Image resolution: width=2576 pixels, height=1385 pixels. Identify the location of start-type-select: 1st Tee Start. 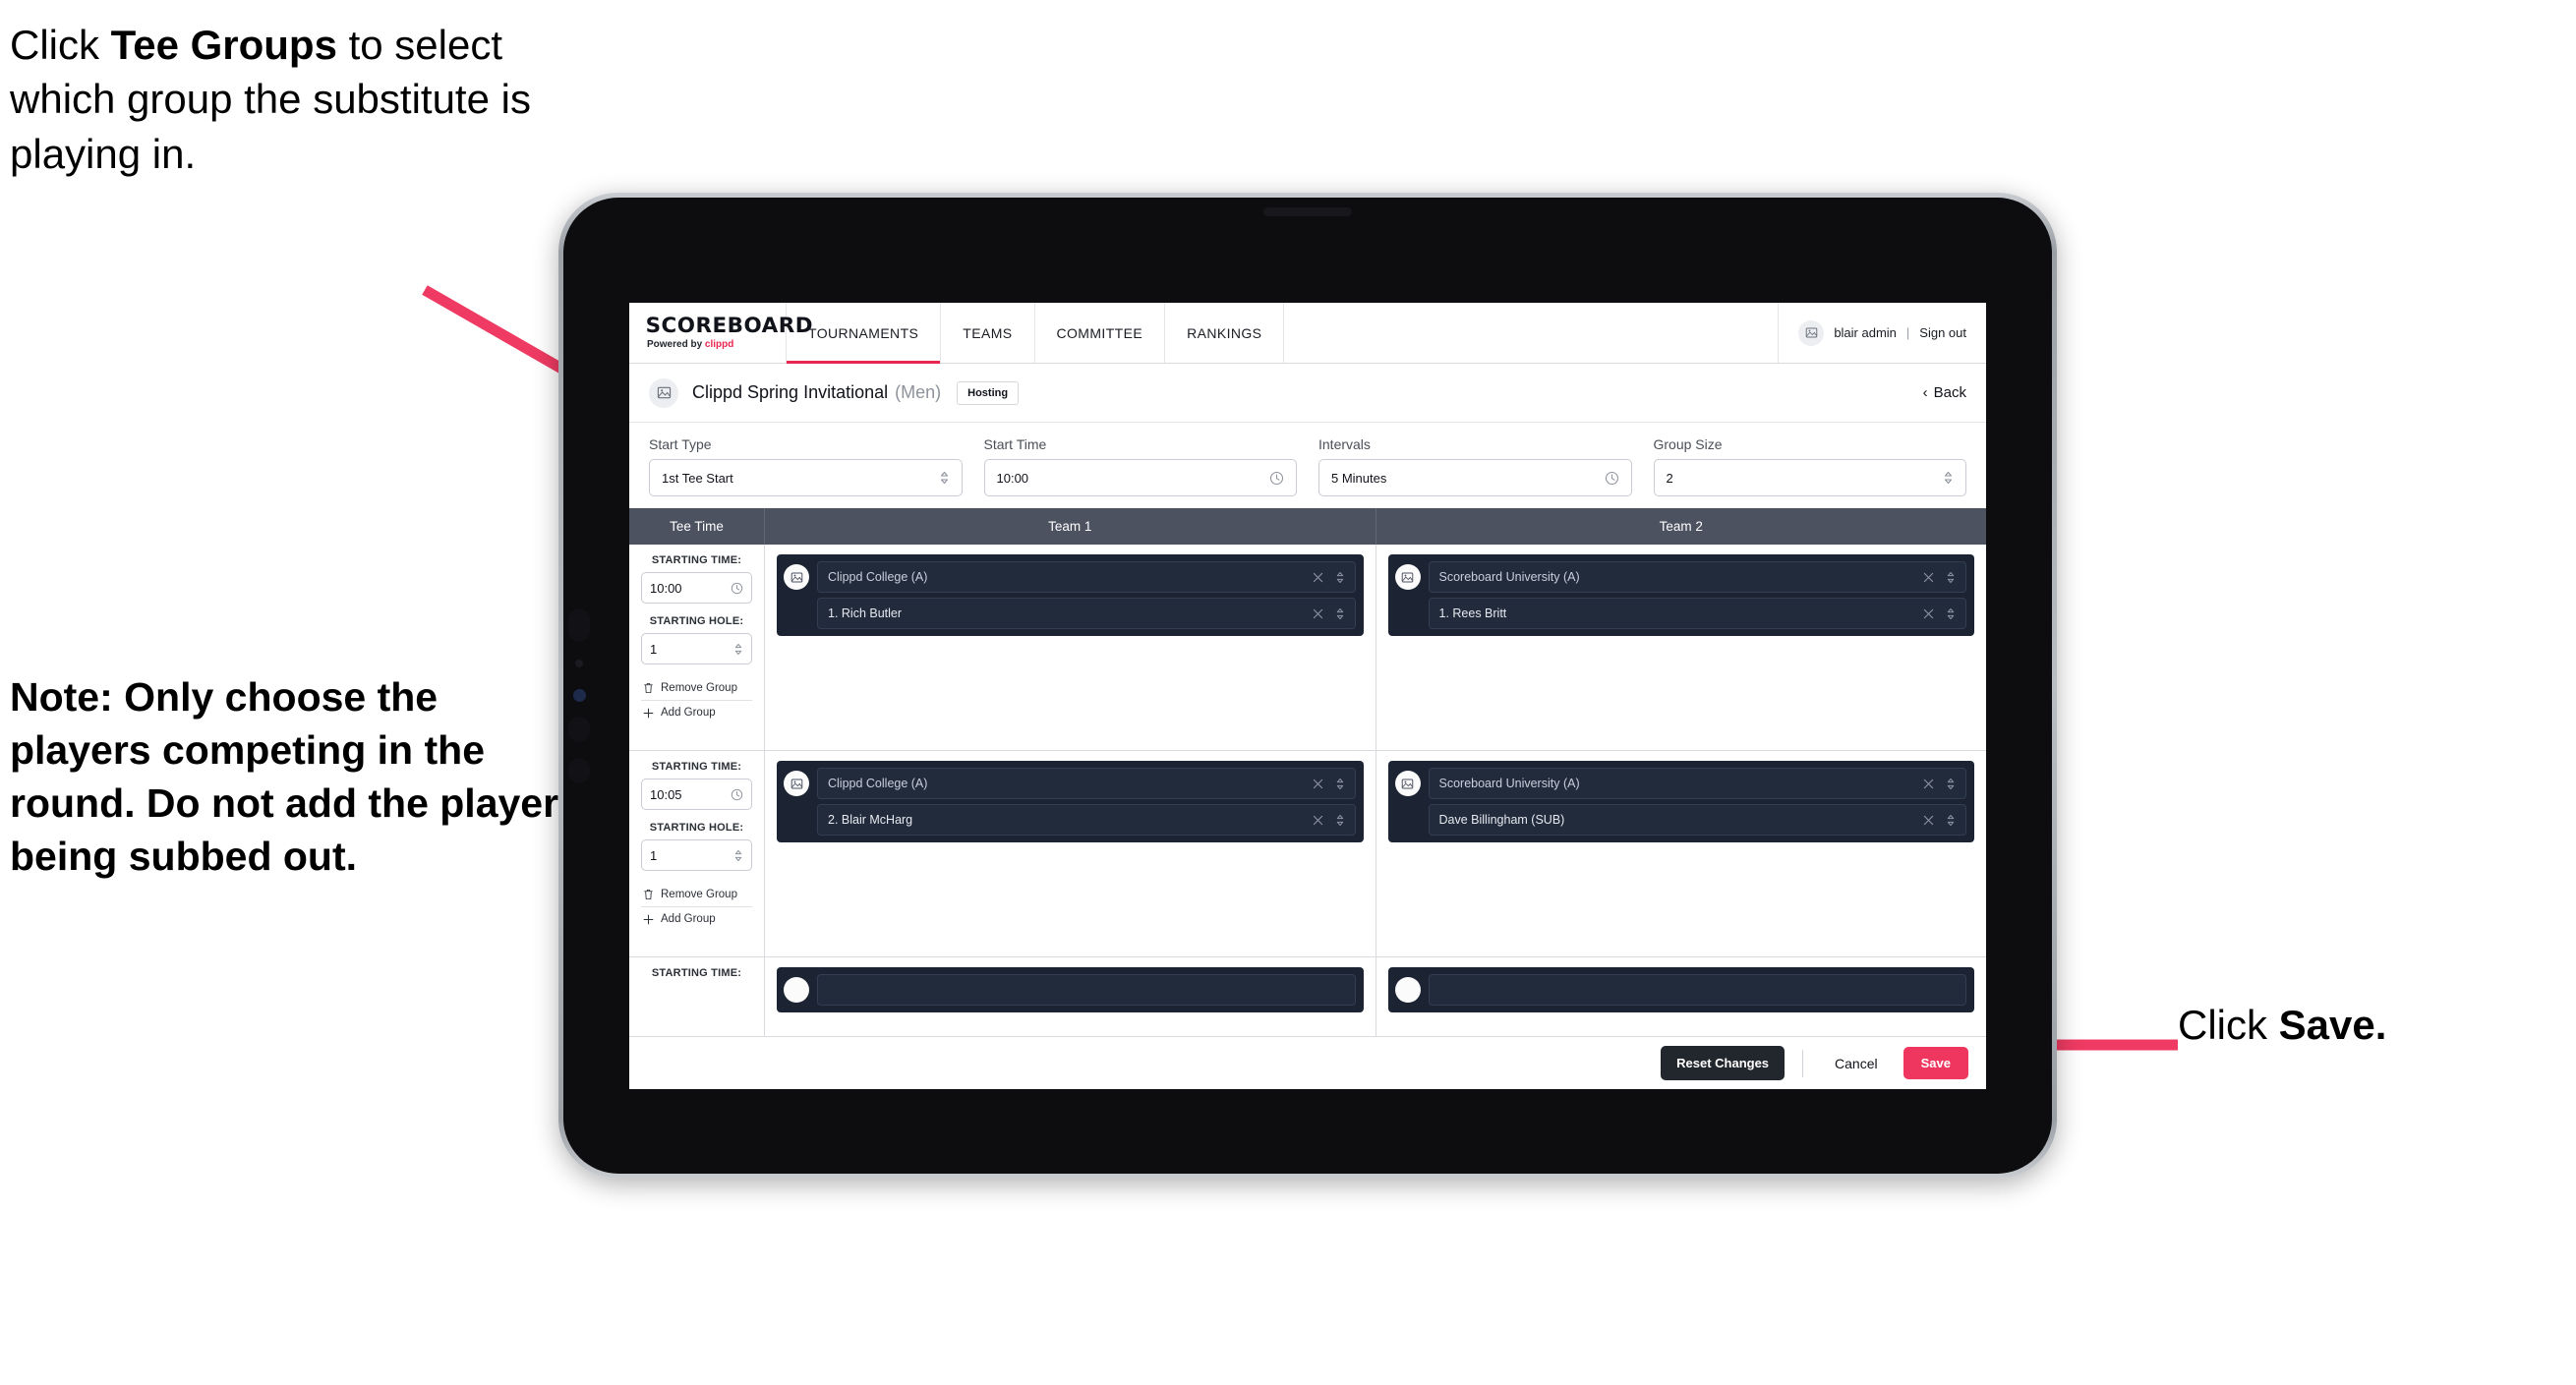
(806, 477).